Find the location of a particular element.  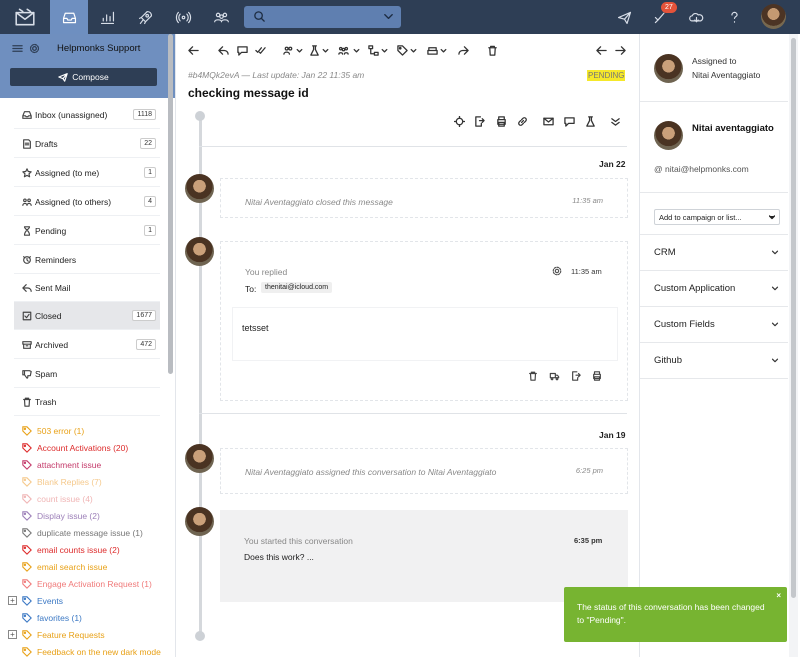

reply-icon is located at coordinates (223, 50).